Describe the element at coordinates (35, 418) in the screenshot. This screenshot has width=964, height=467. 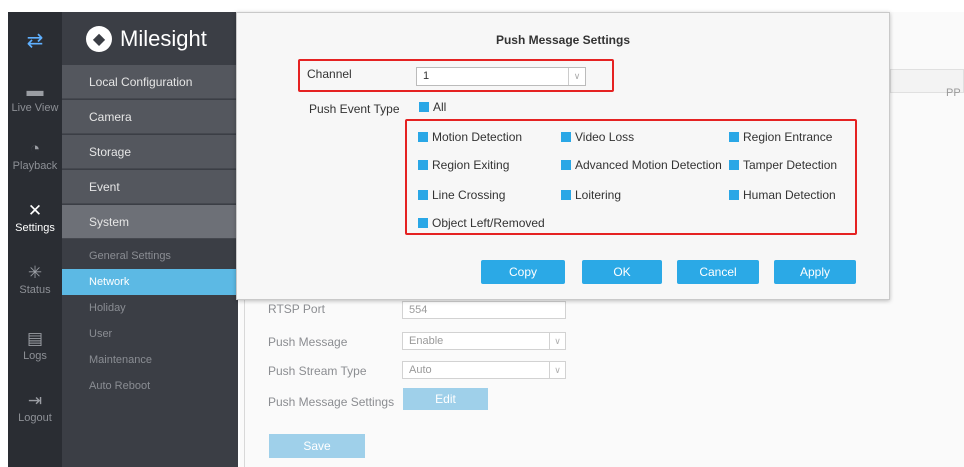
I see `rail-item-label: Logout` at that location.